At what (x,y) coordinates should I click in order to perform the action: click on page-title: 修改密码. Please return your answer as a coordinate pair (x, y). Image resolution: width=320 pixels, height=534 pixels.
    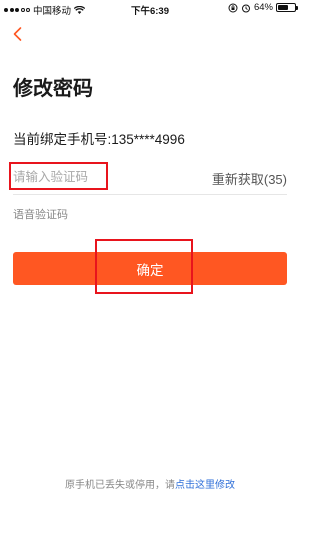
    Looking at the image, I should click on (53, 89).